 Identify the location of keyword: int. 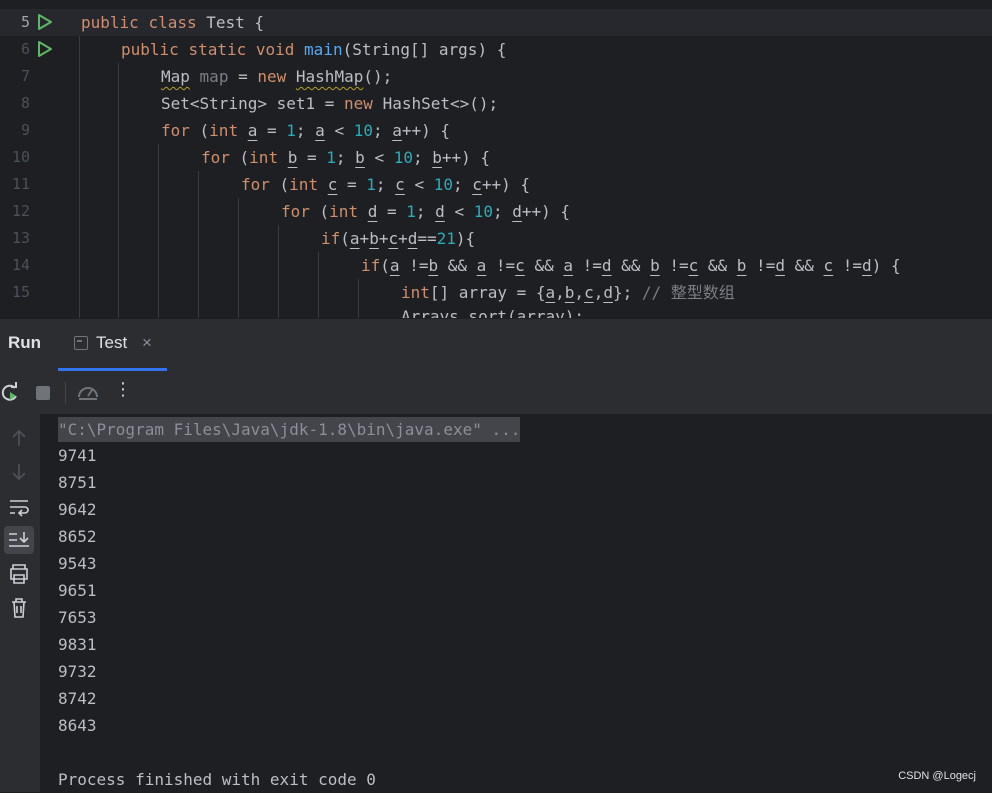
(264, 157).